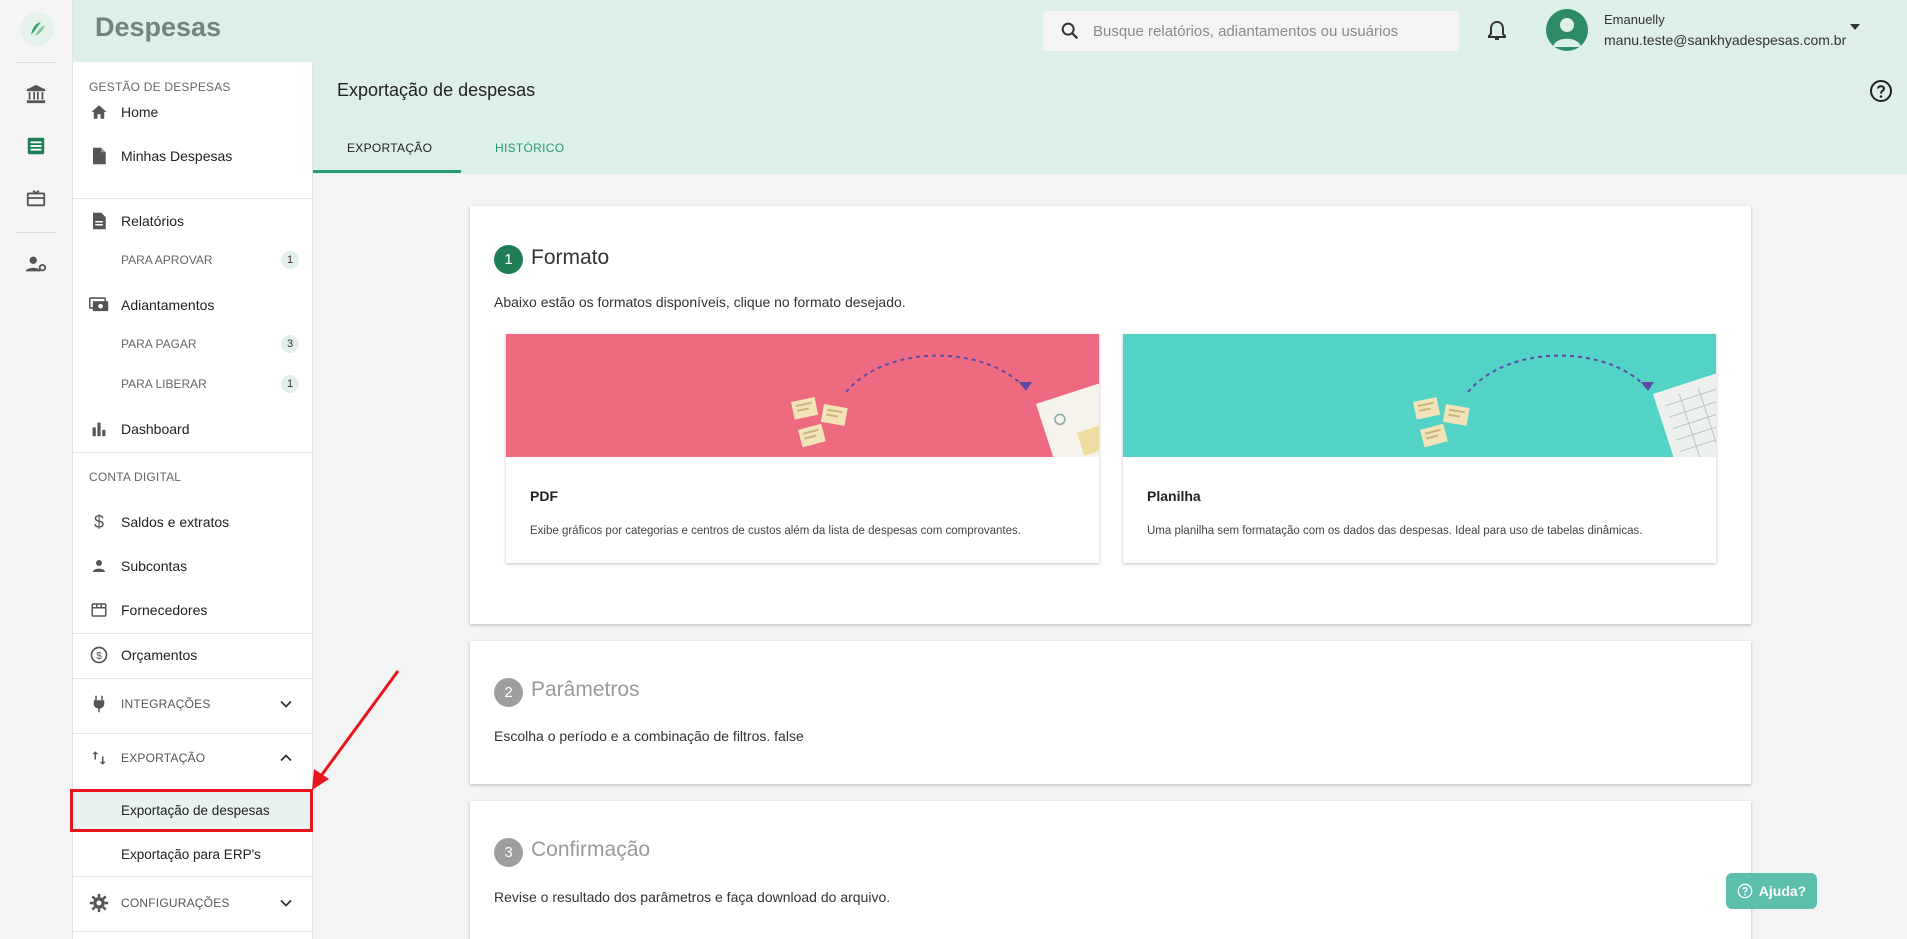  What do you see at coordinates (1497, 31) in the screenshot?
I see `bell-icon` at bounding box center [1497, 31].